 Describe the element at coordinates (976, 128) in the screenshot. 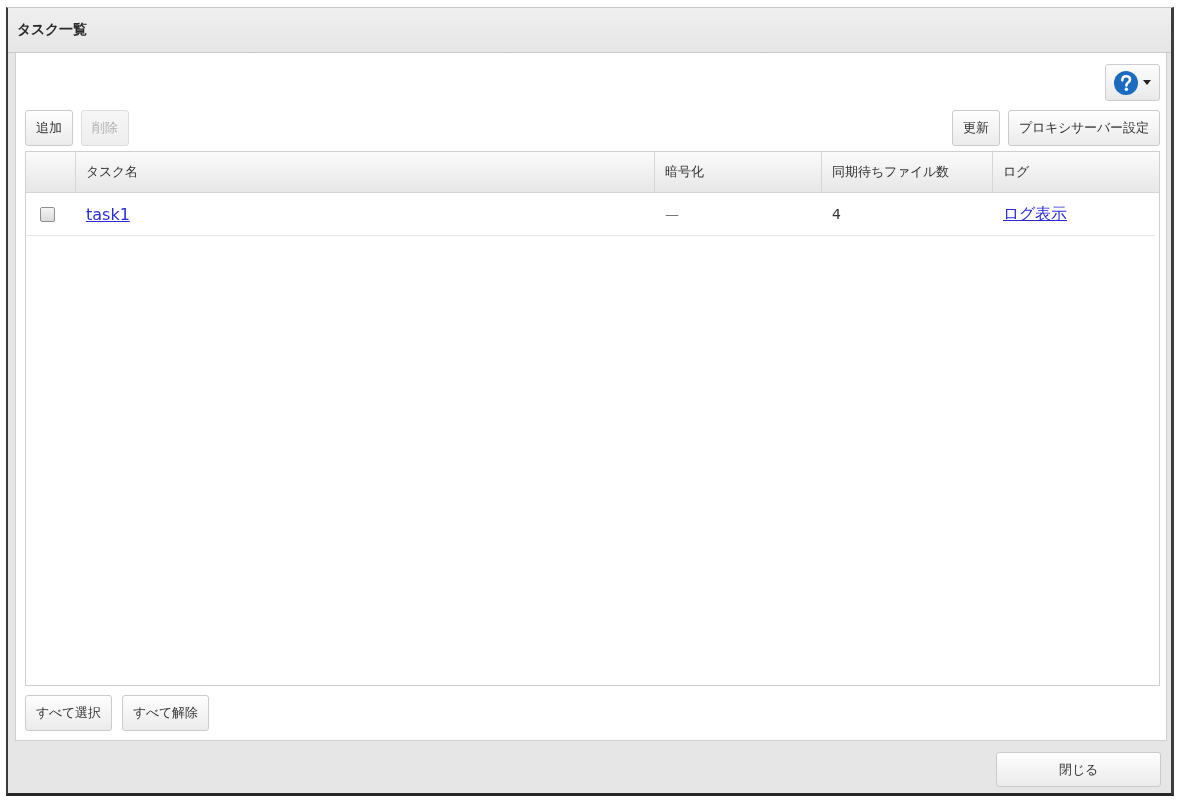

I see `toolbar-button: 更新` at that location.